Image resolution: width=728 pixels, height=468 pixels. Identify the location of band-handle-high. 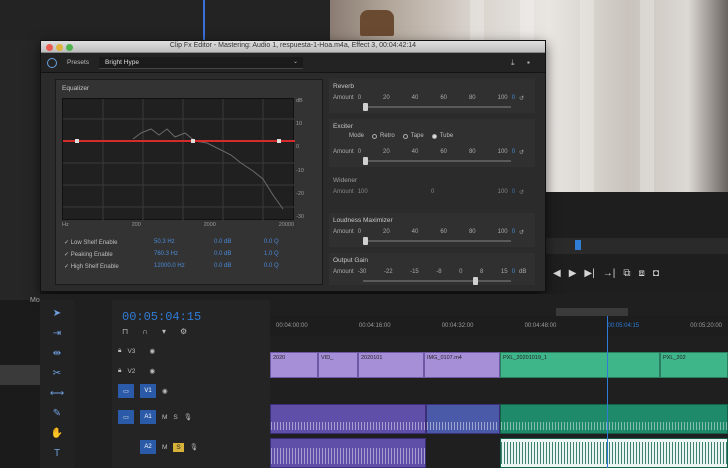
(279, 141).